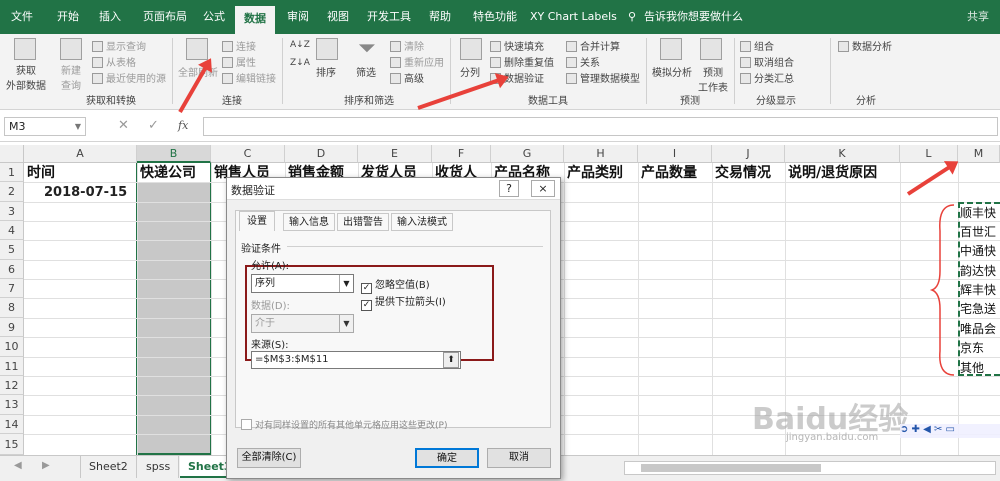 The height and width of the screenshot is (481, 1000). What do you see at coordinates (675, 154) in the screenshot?
I see `column-header-i: I` at bounding box center [675, 154].